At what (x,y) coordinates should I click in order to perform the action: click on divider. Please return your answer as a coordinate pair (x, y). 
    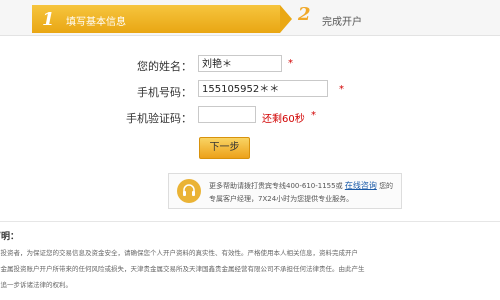
    Looking at the image, I should click on (250, 221).